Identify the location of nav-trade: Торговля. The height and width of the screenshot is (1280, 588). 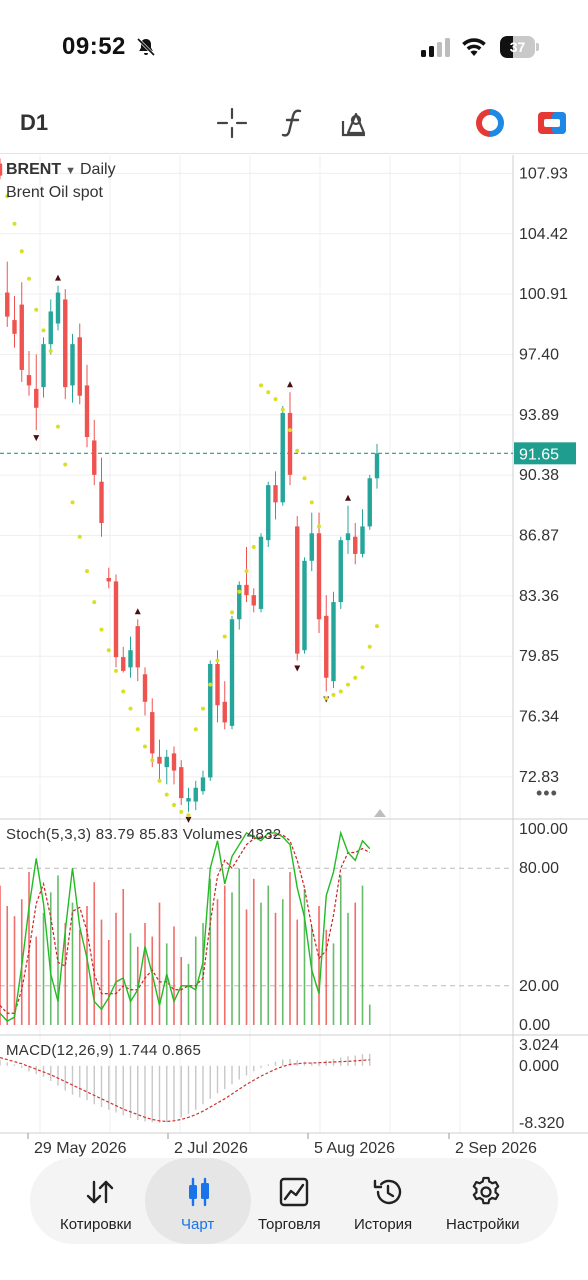
(305, 1201).